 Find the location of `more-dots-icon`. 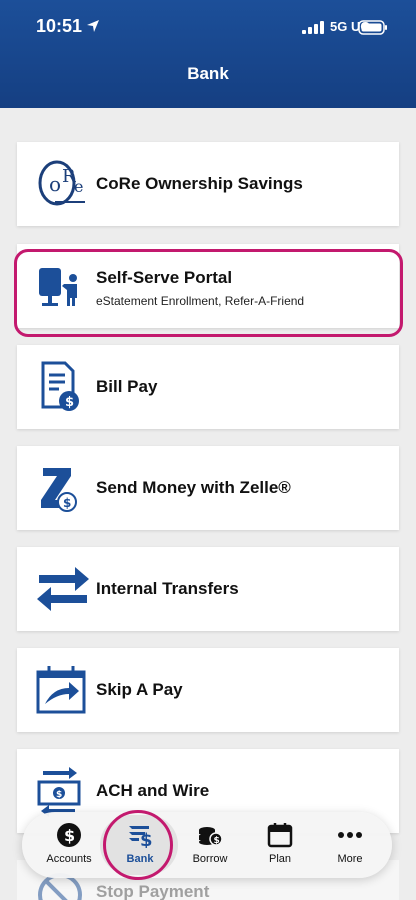

more-dots-icon is located at coordinates (350, 835).